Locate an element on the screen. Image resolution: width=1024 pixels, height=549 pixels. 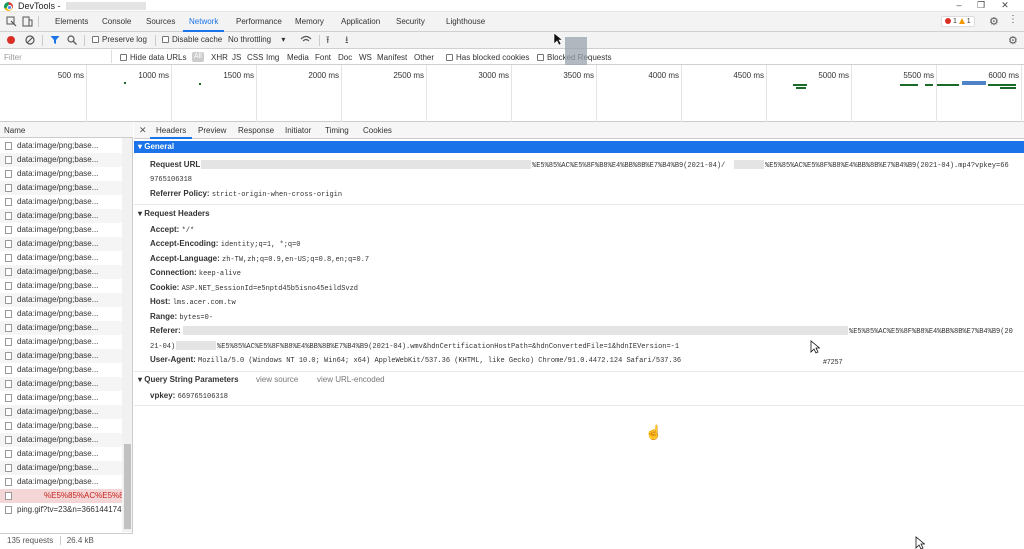
tab-performance: Performance is located at coordinates (259, 21).